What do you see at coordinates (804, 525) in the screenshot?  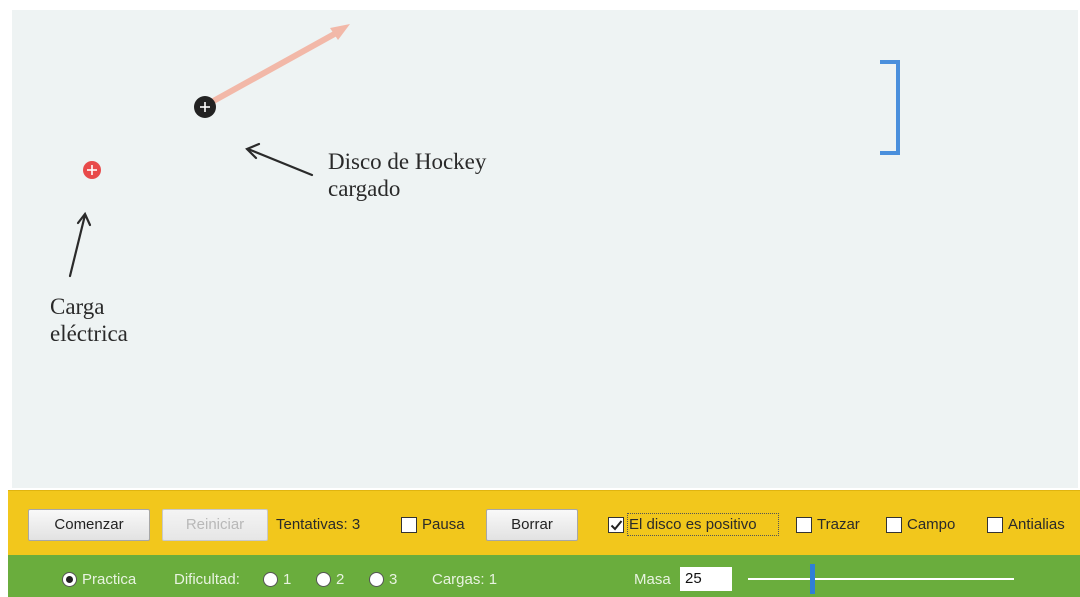 I see `trace-checkbox` at bounding box center [804, 525].